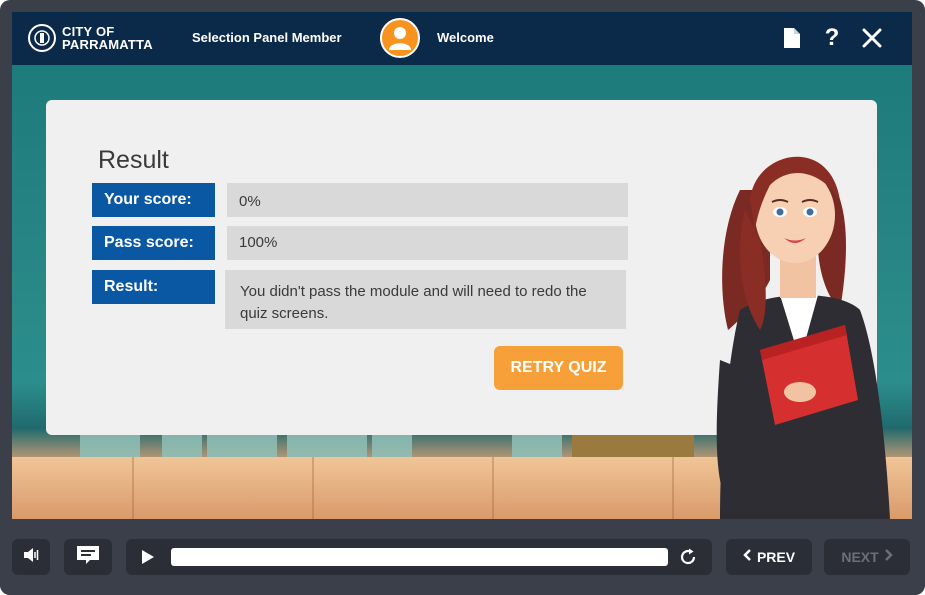  What do you see at coordinates (888, 557) in the screenshot?
I see `chevron-right-icon` at bounding box center [888, 557].